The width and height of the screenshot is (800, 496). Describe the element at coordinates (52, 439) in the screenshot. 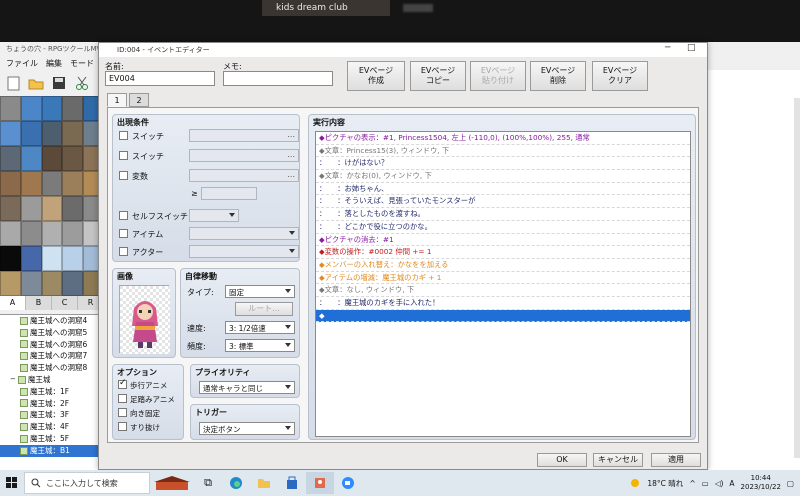

I see `map-tree-item: 魔王城：5F` at that location.